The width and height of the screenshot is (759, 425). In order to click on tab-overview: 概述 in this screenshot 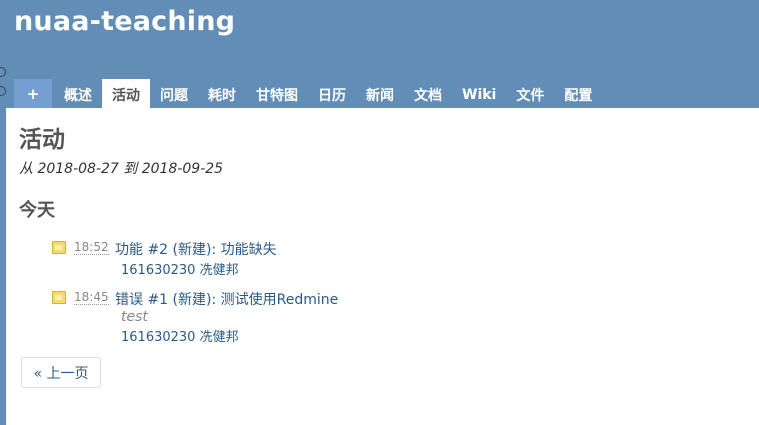, I will do `click(78, 93)`.